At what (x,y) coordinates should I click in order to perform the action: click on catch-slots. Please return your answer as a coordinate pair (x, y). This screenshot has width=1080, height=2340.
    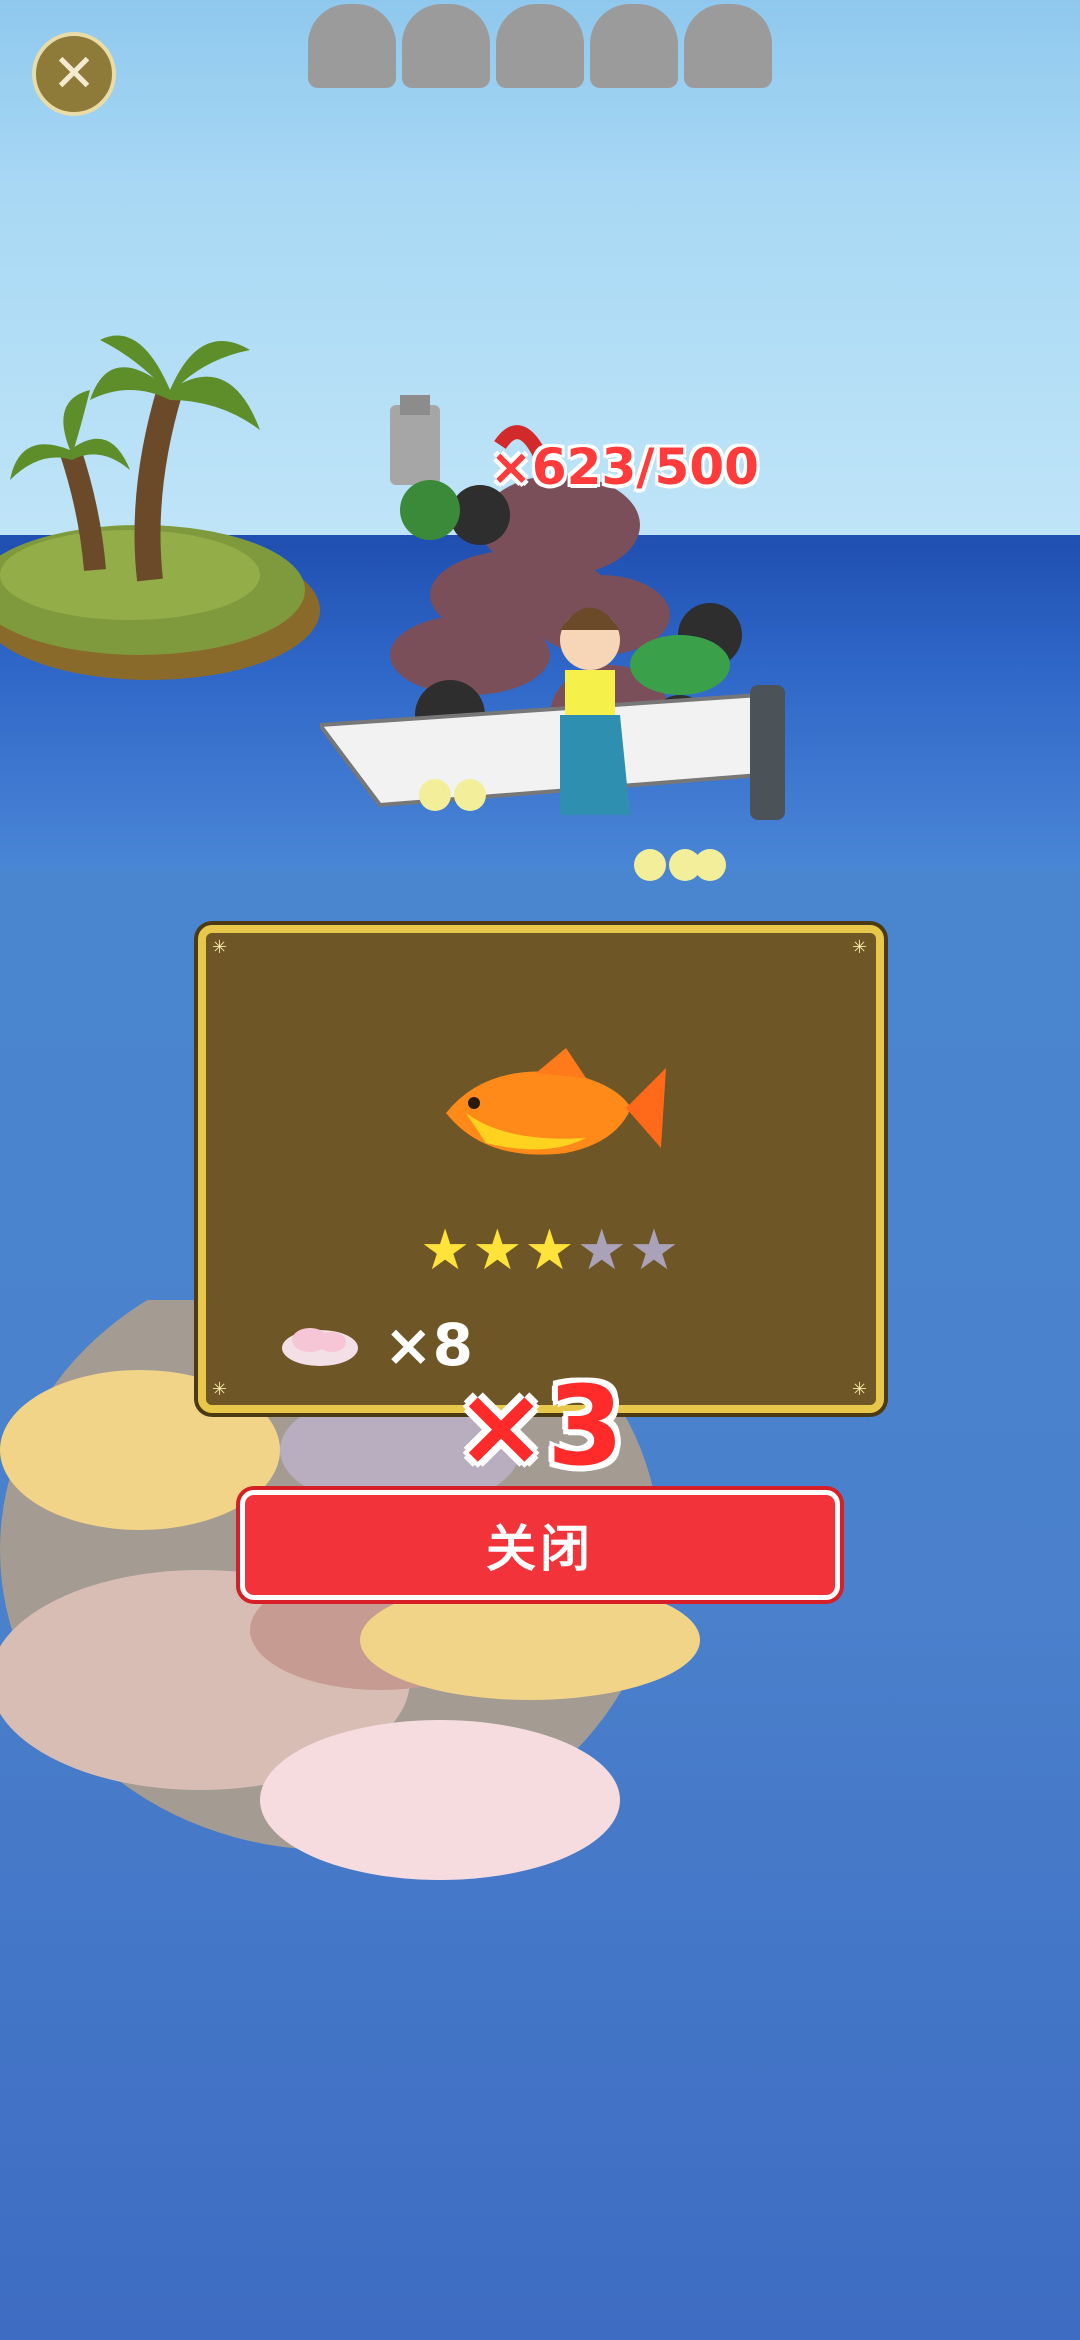
    Looking at the image, I should click on (540, 46).